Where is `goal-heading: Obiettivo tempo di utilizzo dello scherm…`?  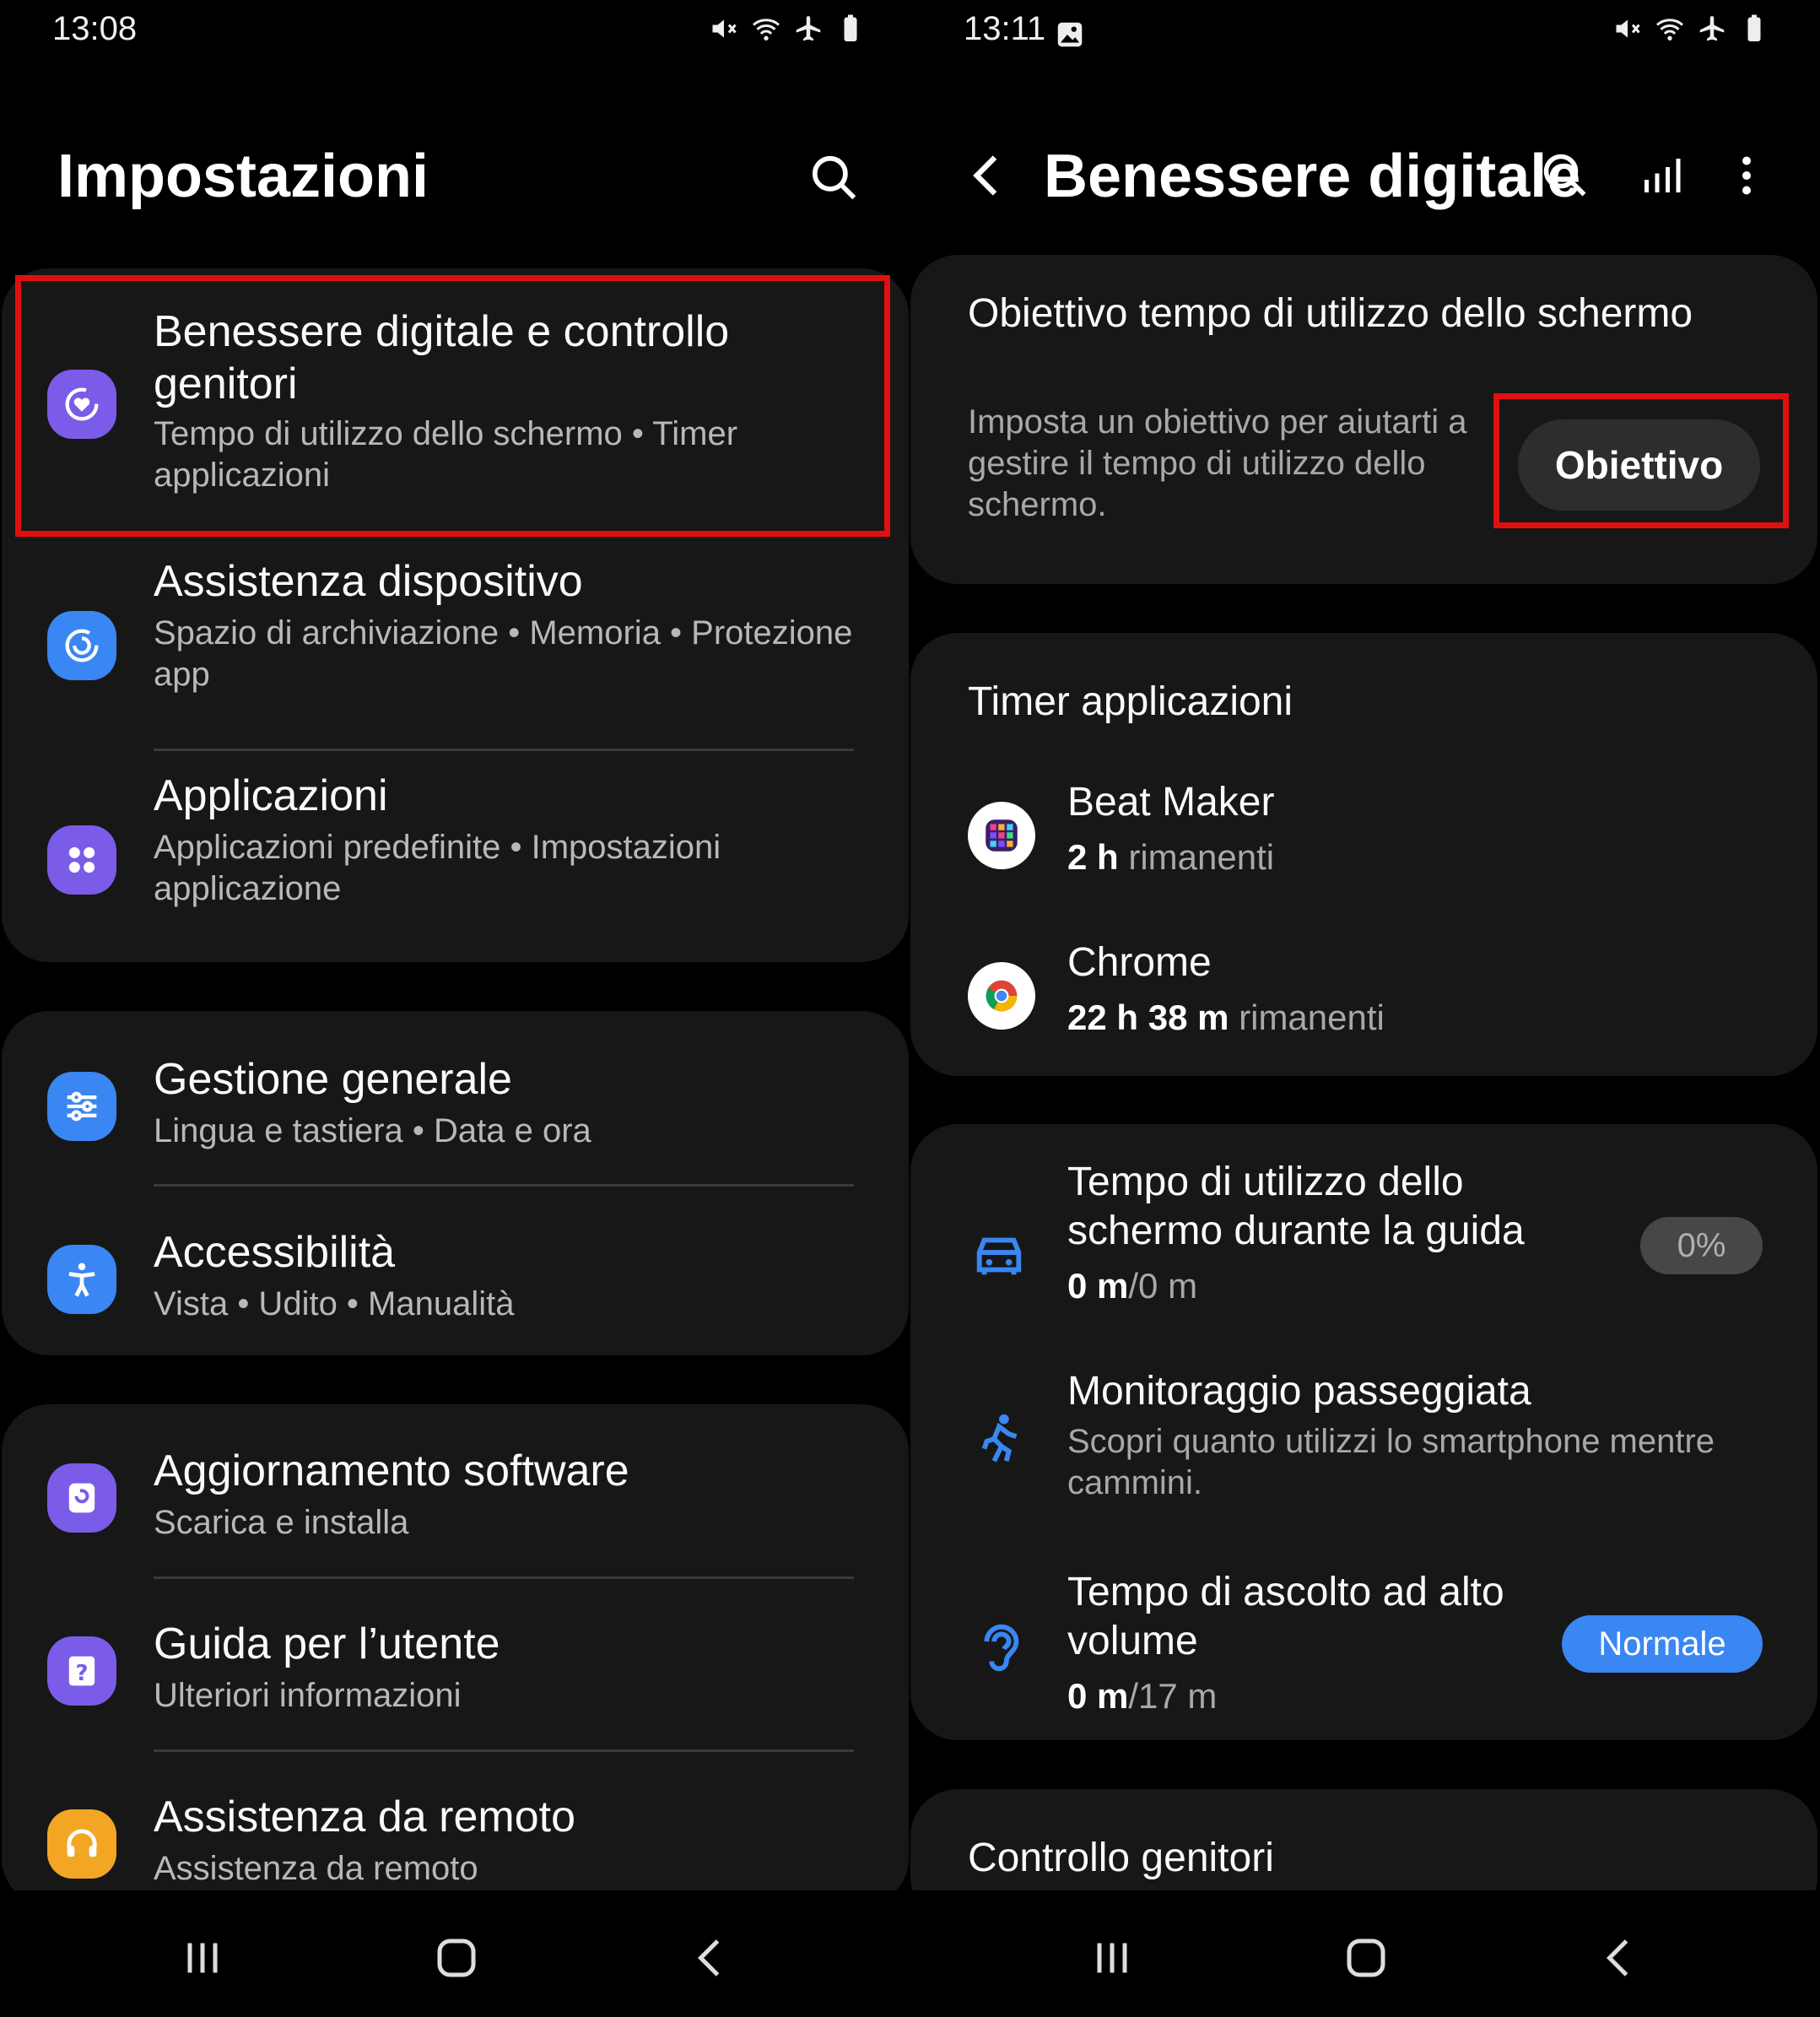 goal-heading: Obiettivo tempo di utilizzo dello scherm… is located at coordinates (1330, 313).